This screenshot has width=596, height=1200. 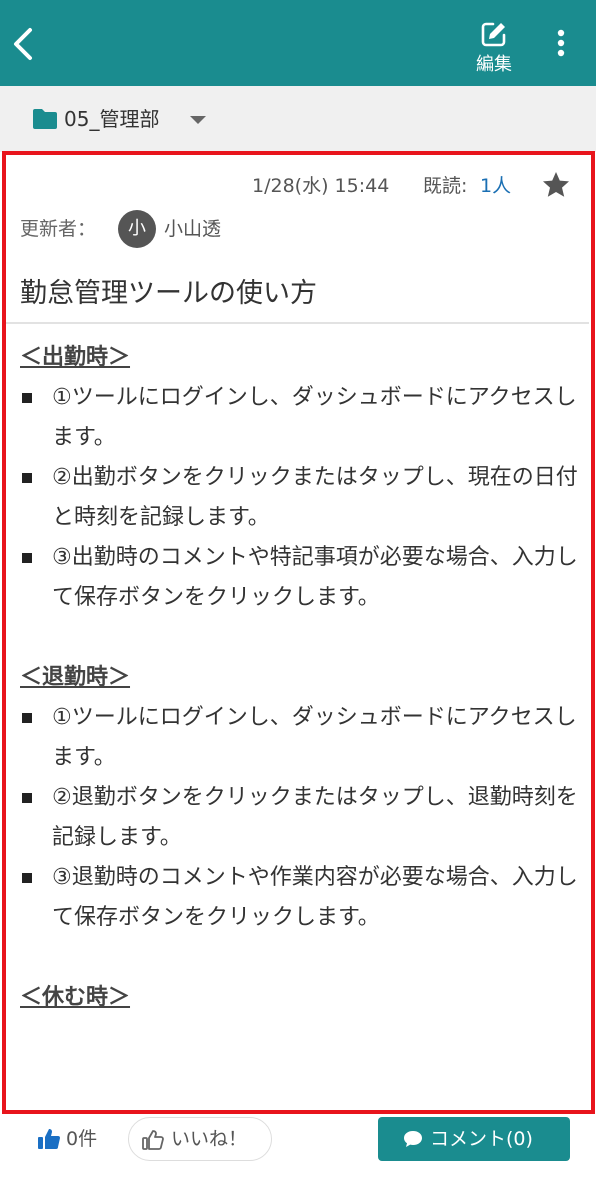 What do you see at coordinates (300, 818) in the screenshot?
I see `list-item: ②退勤ボタンをクリックまたはタップし、退勤時刻を記録します。` at bounding box center [300, 818].